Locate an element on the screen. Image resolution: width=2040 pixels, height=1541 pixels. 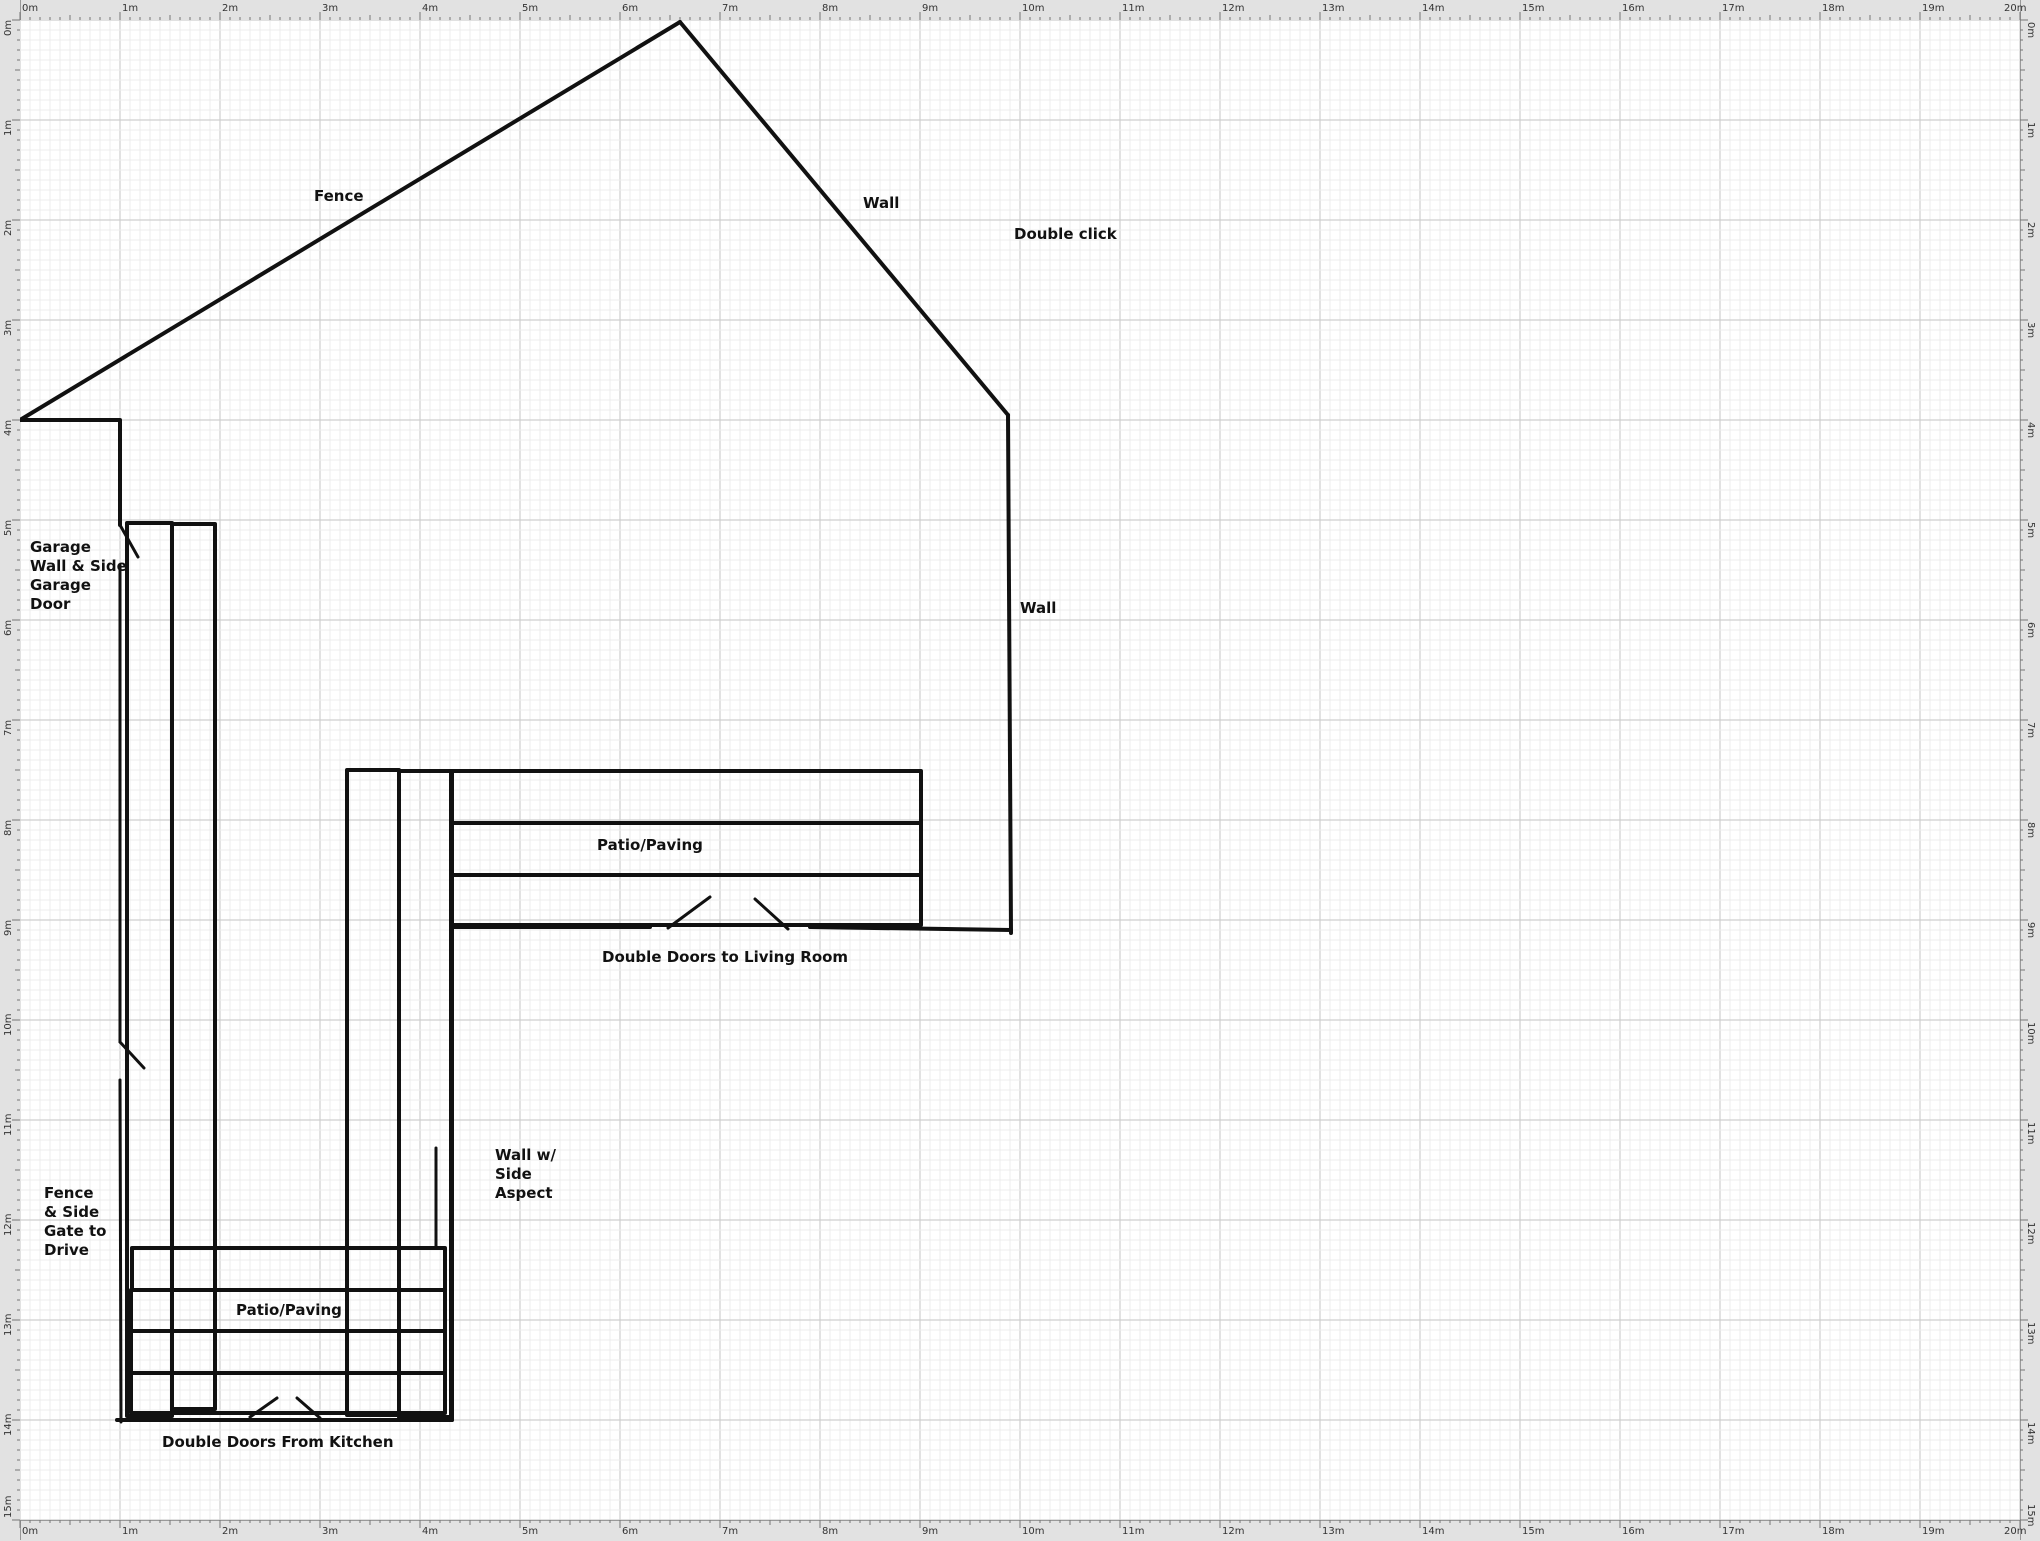
label-fence: Fence is located at coordinates (339, 196).